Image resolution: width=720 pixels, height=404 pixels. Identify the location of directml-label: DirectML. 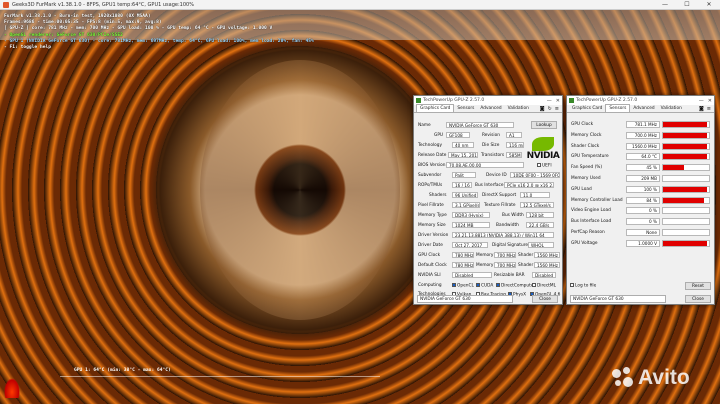
(546, 286).